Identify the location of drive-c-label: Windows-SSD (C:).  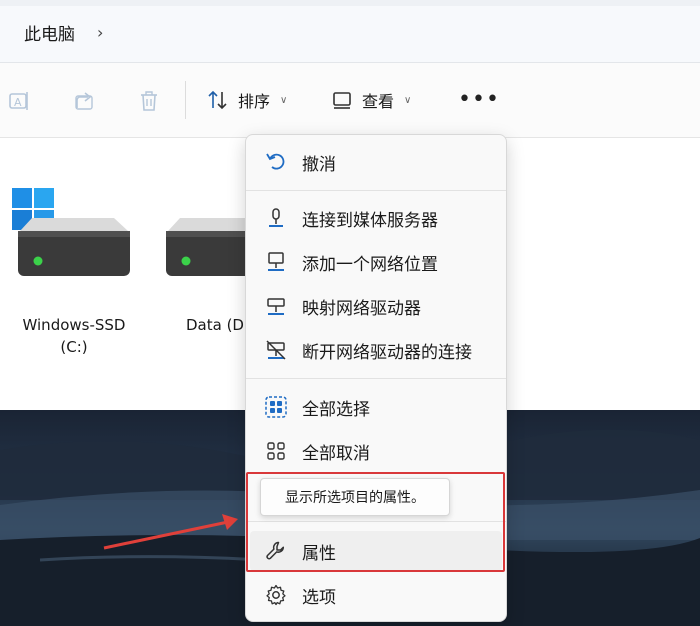
(74, 336).